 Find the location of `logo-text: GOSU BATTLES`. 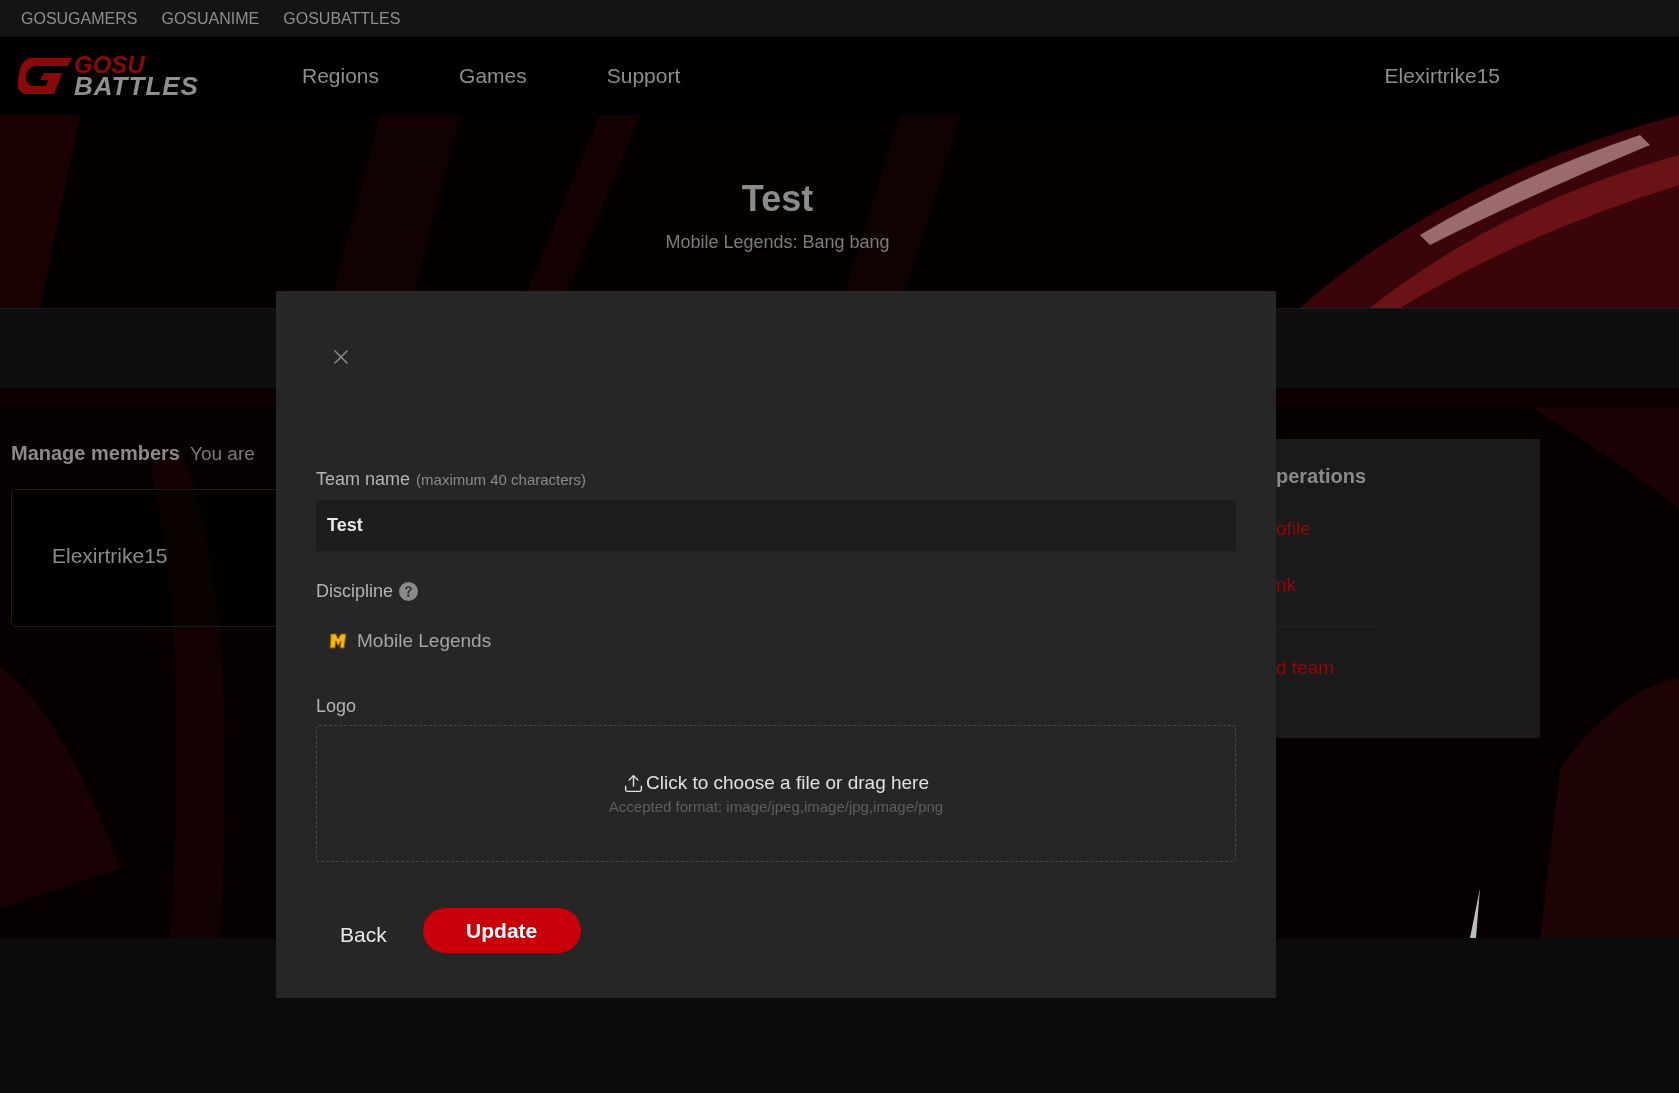

logo-text: GOSU BATTLES is located at coordinates (136, 76).